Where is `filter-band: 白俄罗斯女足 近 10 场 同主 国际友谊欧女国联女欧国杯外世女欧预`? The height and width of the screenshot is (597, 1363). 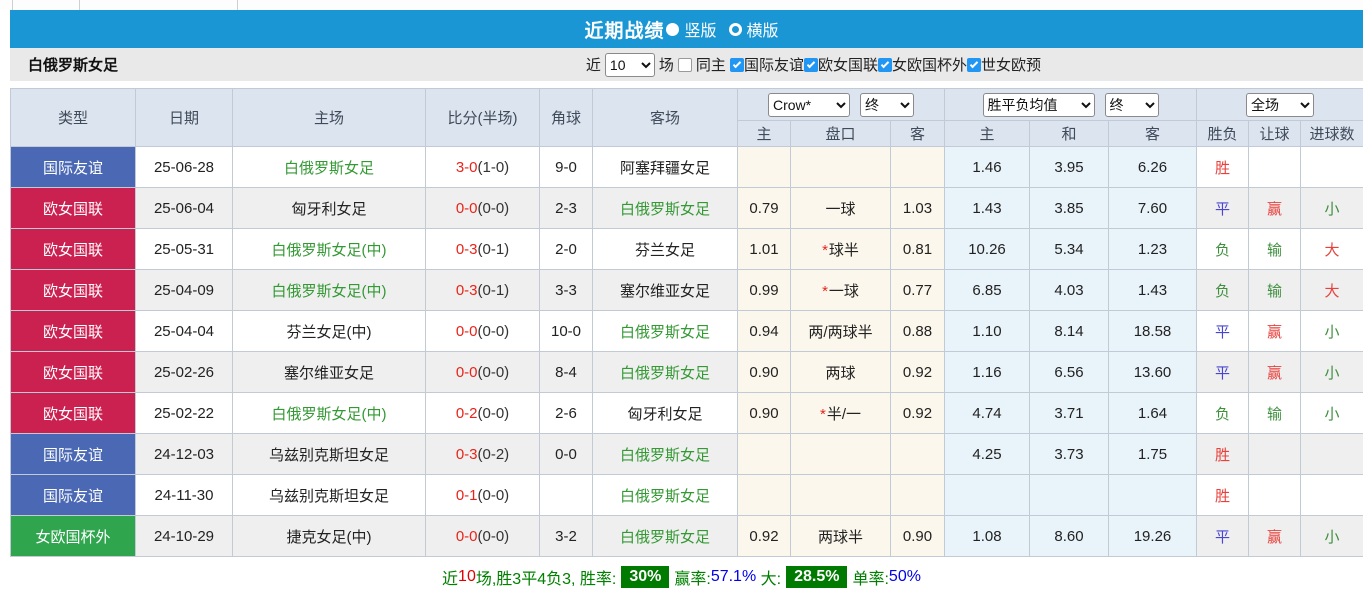
filter-band: 白俄罗斯女足 近 10 场 同主 国际友谊欧女国联女欧国杯外世女欧预 is located at coordinates (686, 64).